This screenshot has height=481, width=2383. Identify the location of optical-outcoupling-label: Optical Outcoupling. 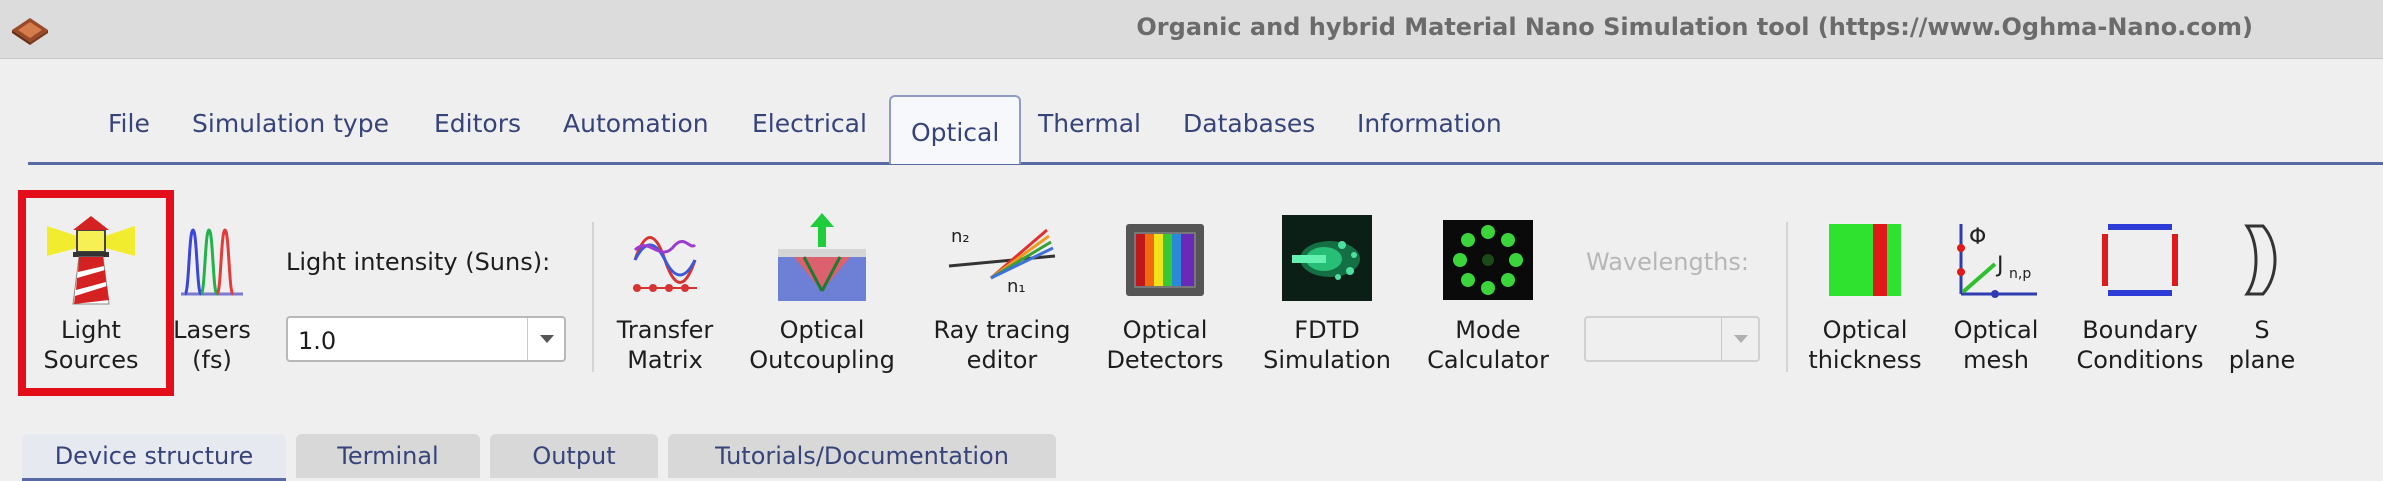
(822, 345).